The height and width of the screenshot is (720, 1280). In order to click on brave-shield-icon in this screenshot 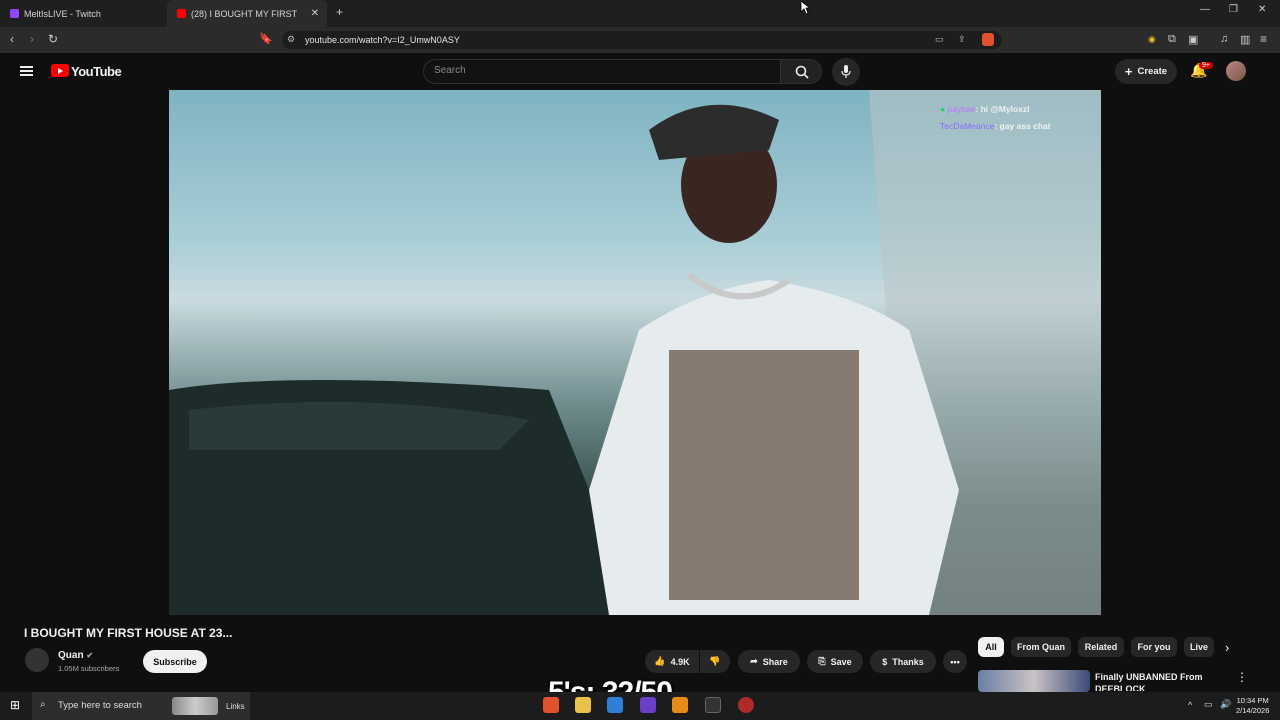, I will do `click(988, 39)`.